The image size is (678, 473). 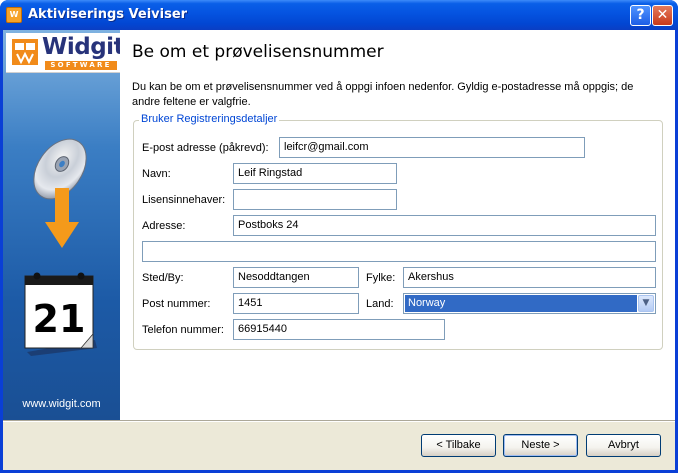 What do you see at coordinates (164, 226) in the screenshot?
I see `address-label: Adresse:` at bounding box center [164, 226].